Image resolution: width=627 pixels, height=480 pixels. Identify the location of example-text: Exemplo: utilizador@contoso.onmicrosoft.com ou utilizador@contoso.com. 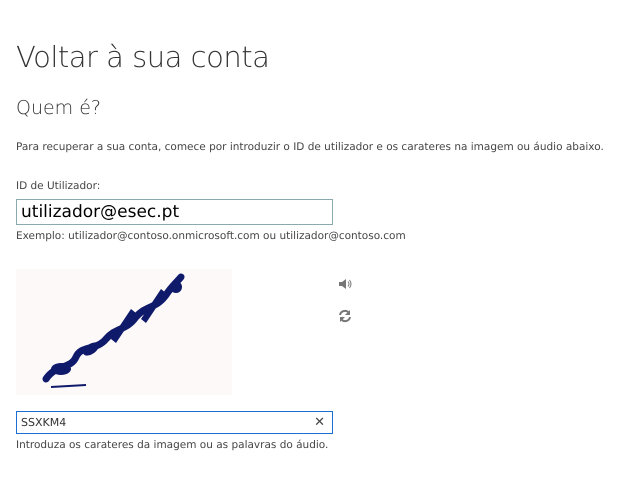
(211, 236).